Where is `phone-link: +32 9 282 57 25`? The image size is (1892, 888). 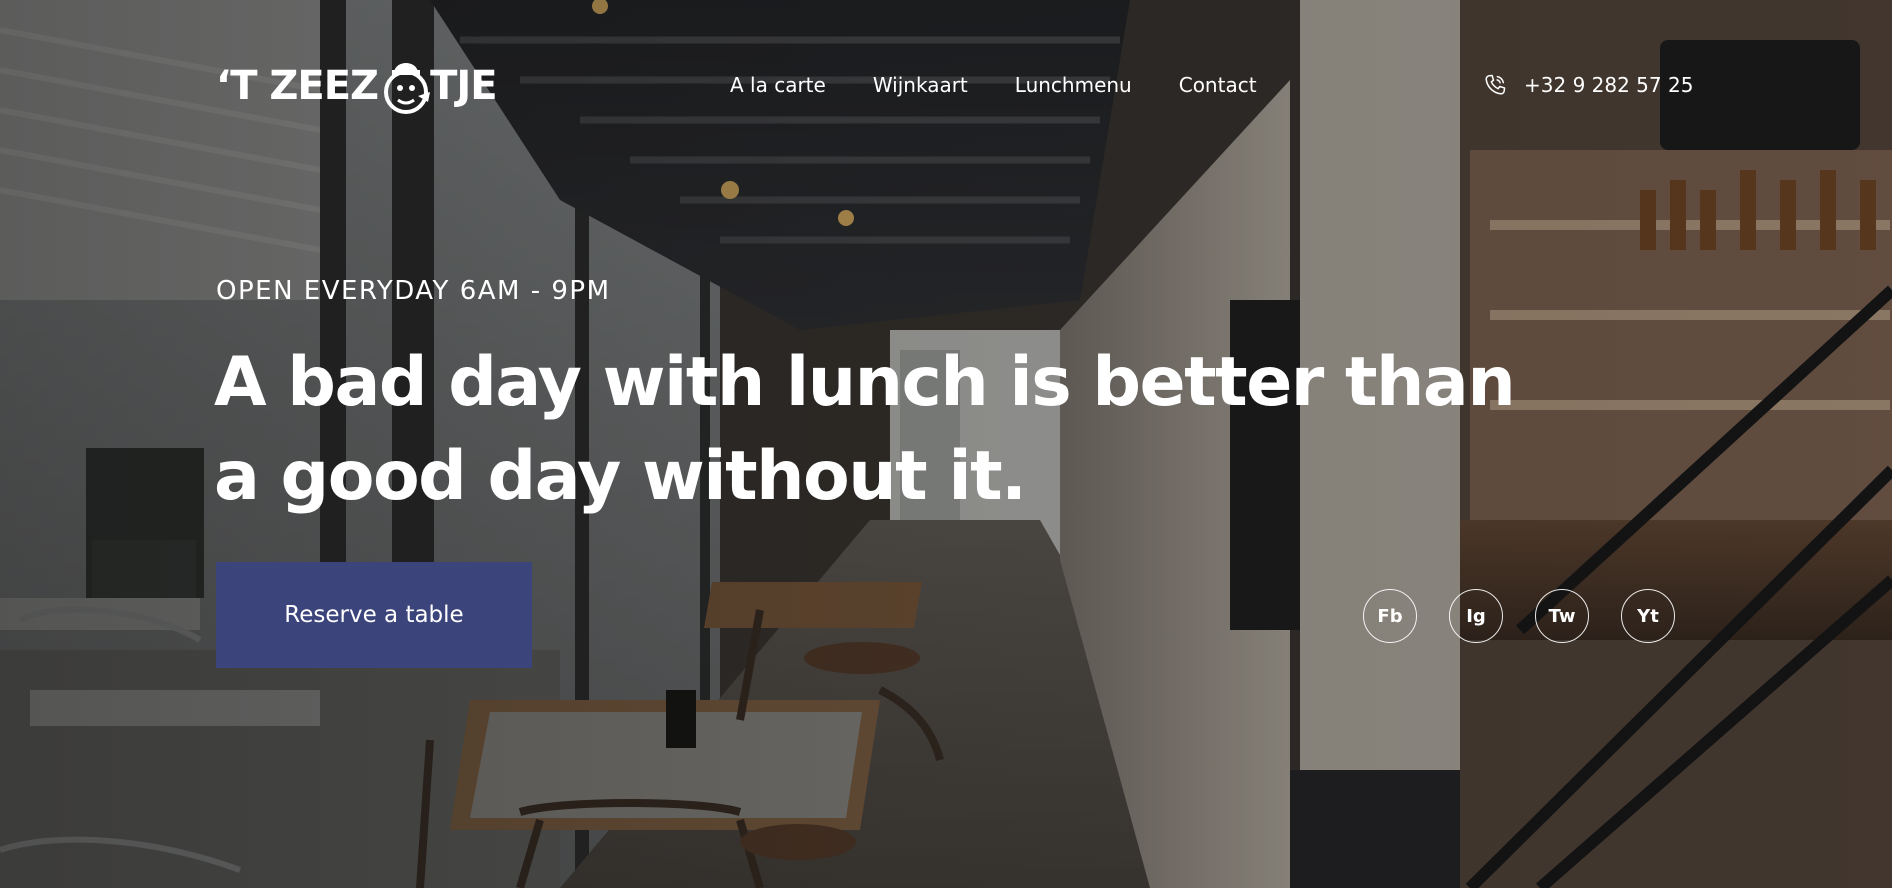
phone-link: +32 9 282 57 25 is located at coordinates (1587, 85).